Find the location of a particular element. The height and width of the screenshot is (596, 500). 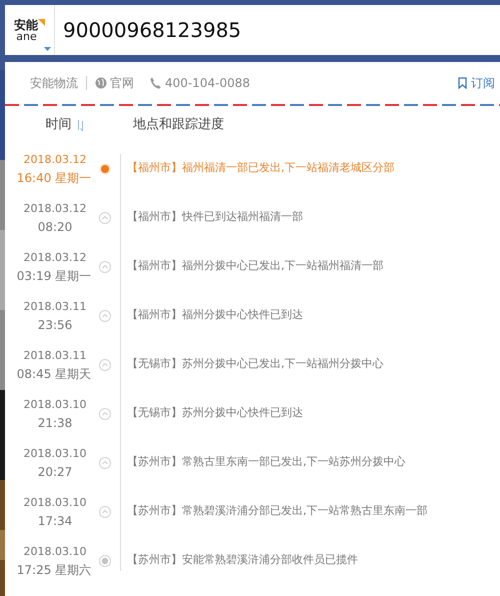

event-description: 【苏州市】常熟碧溪浒浦分部已发出,下一站常熟古里东南一部 is located at coordinates (277, 511).